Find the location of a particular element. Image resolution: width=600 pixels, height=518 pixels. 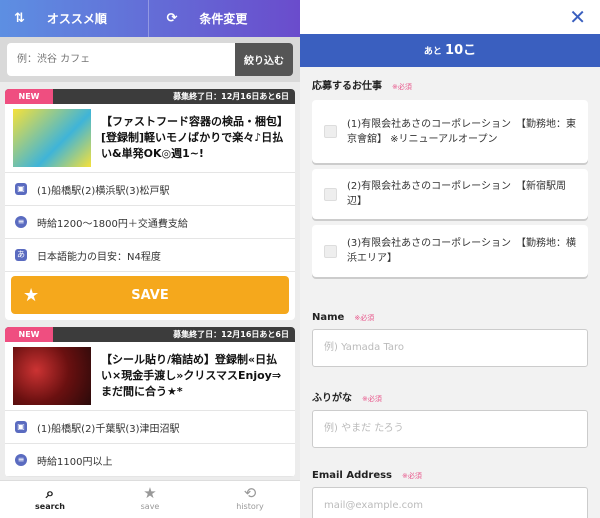

save-label: SAVE is located at coordinates (150, 295).